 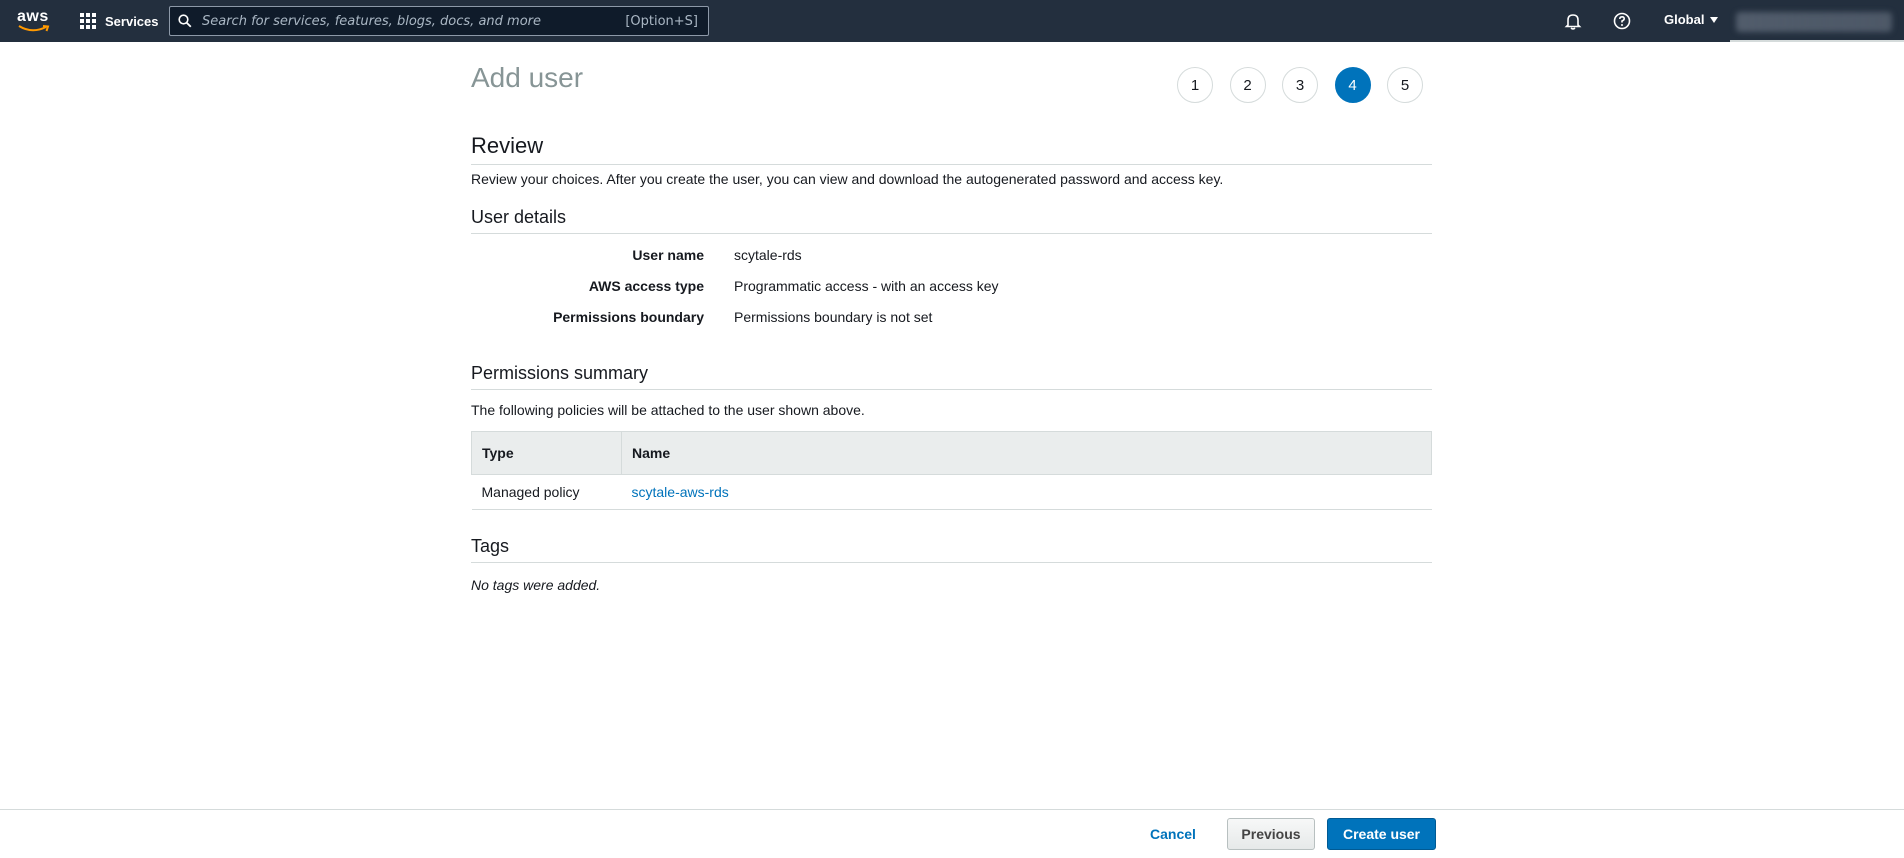 I want to click on aws-logo: aws, so click(x=34, y=21).